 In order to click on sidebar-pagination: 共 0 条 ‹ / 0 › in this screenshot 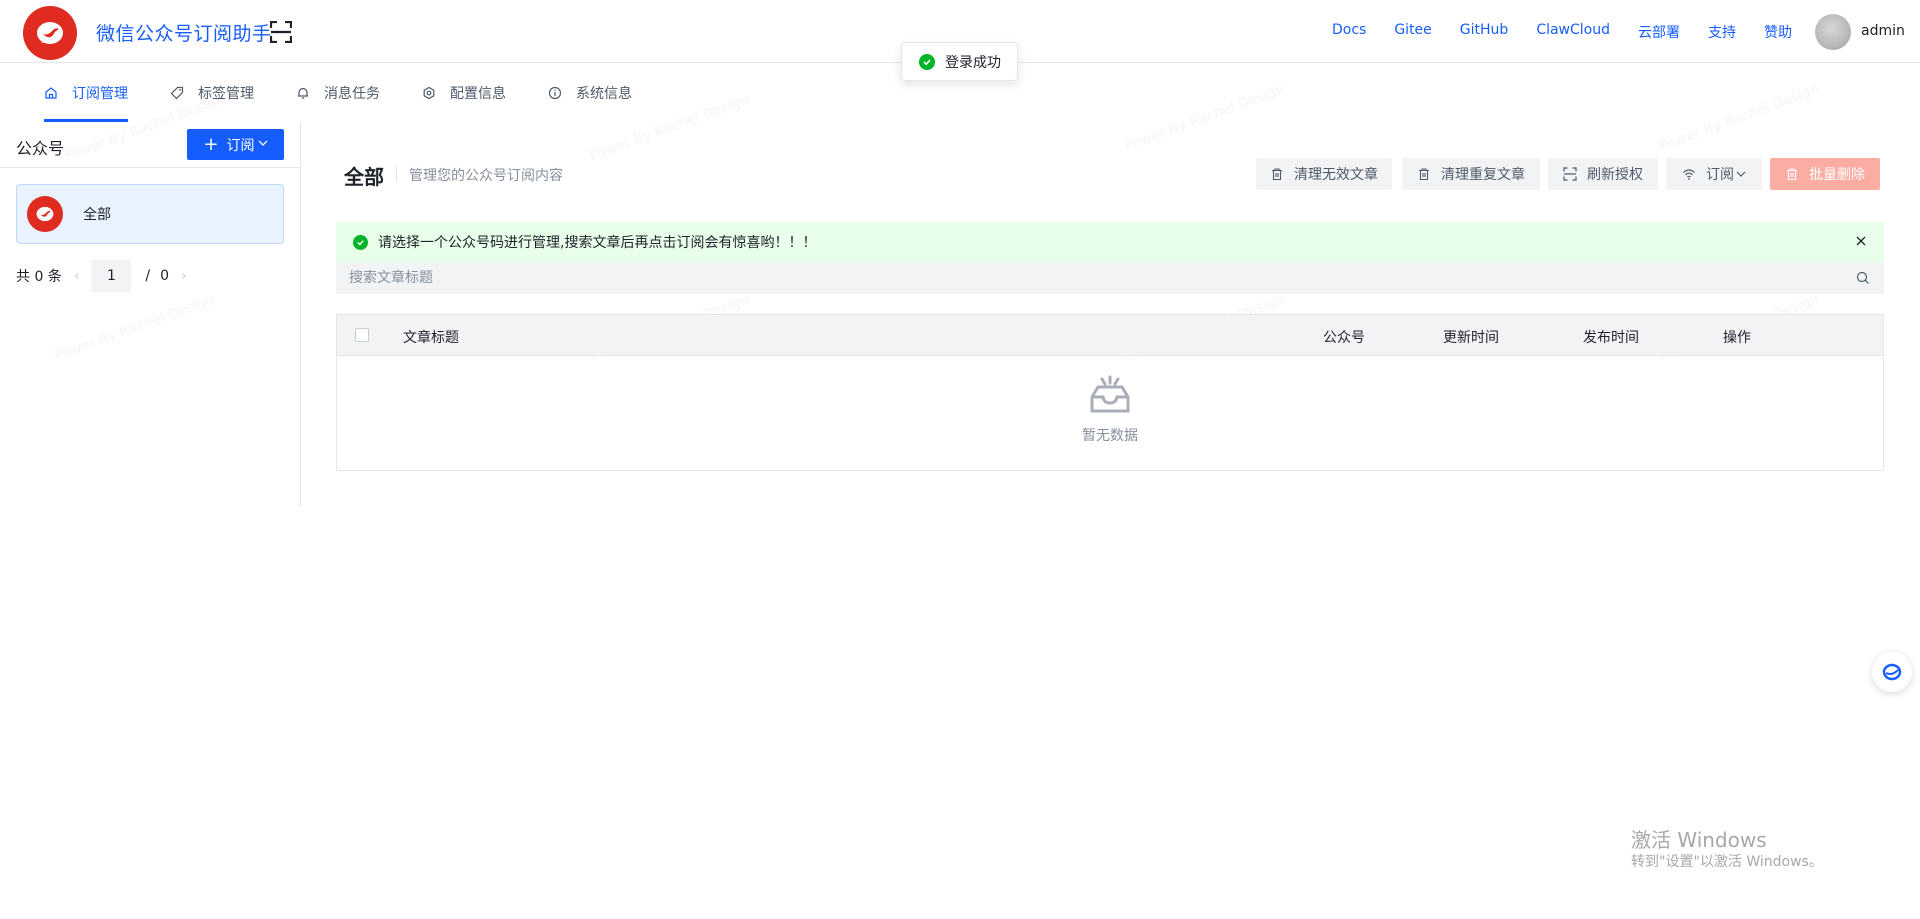, I will do `click(107, 276)`.